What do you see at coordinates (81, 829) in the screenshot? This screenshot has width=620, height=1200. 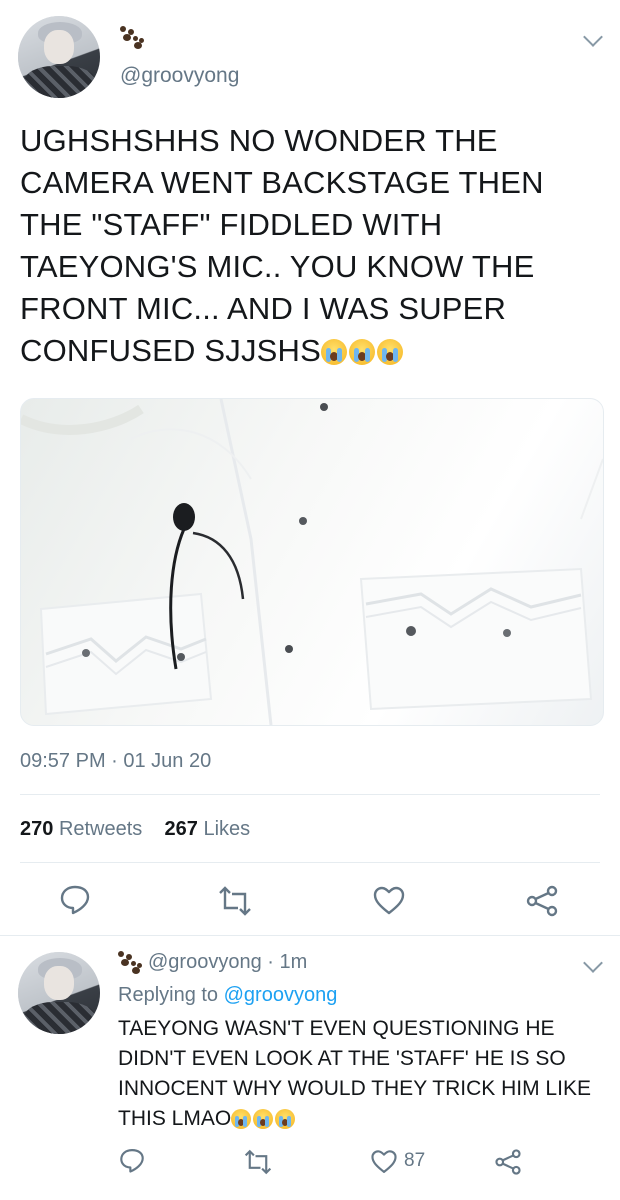 I see `retweet-count: 270 Retweets` at bounding box center [81, 829].